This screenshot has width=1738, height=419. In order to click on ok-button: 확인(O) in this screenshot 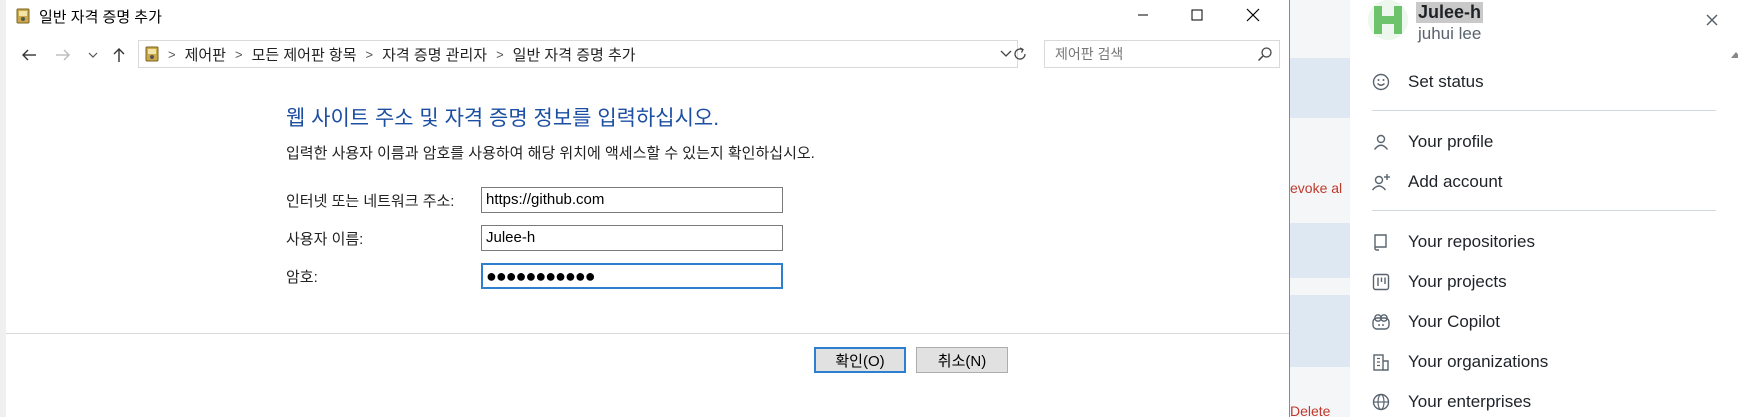, I will do `click(860, 360)`.